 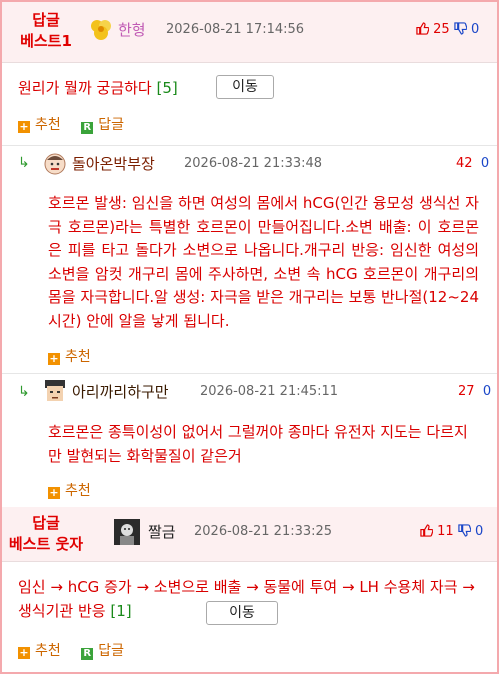 What do you see at coordinates (162, 531) in the screenshot?
I see `user-nickname: 짤금` at bounding box center [162, 531].